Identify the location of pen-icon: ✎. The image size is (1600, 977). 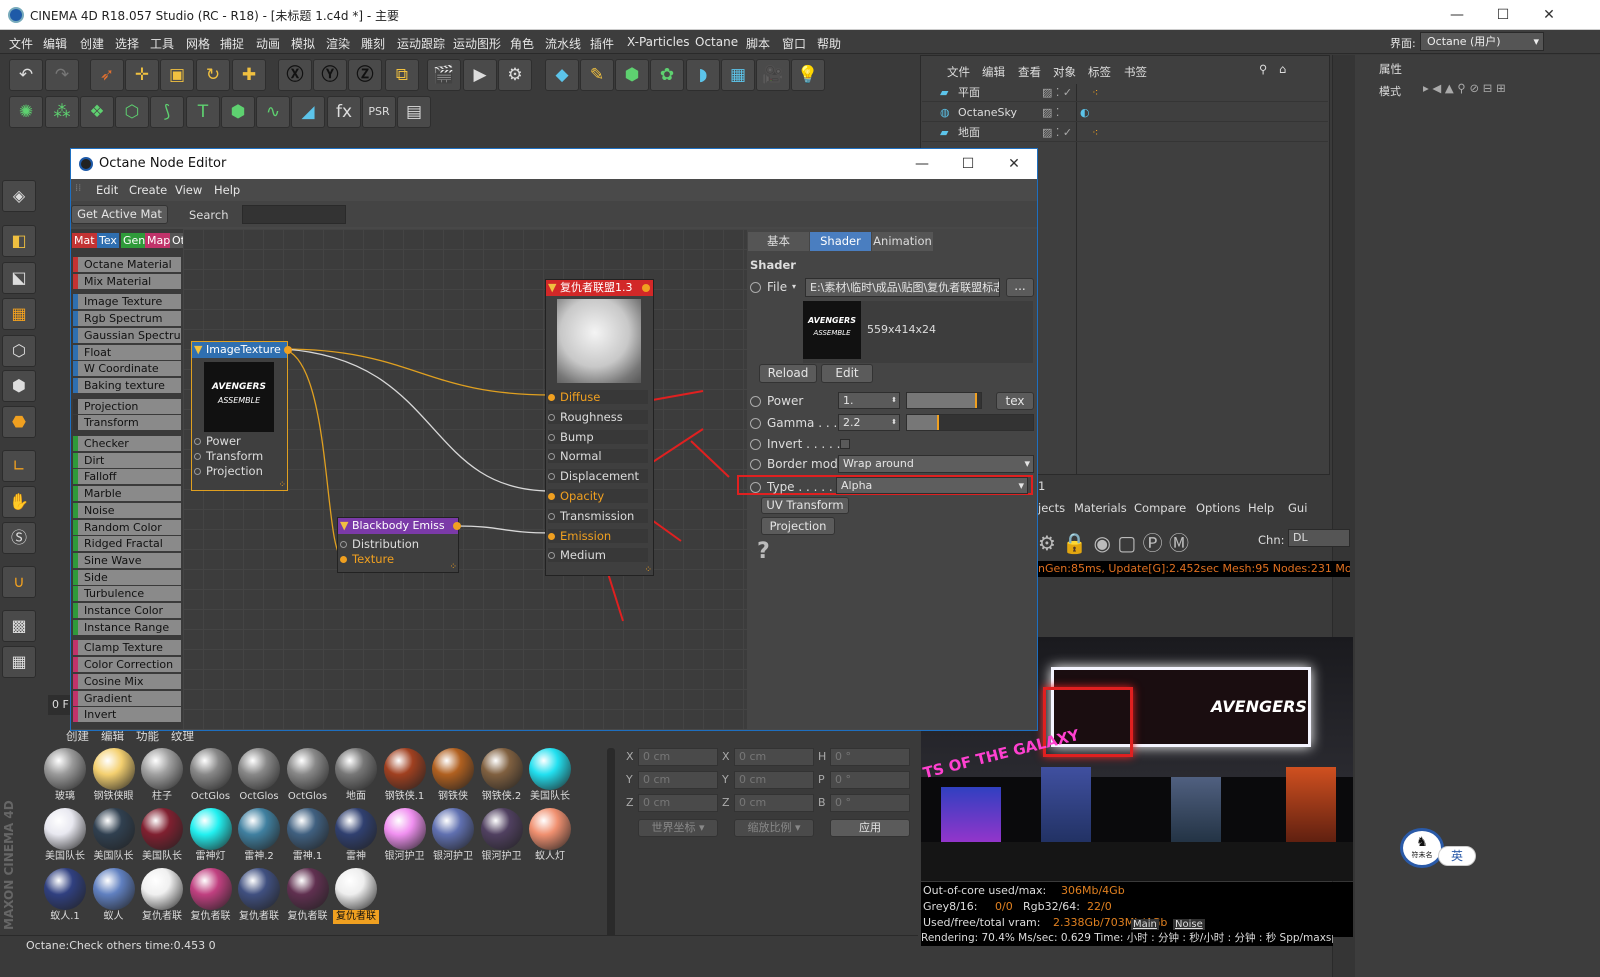
(597, 75).